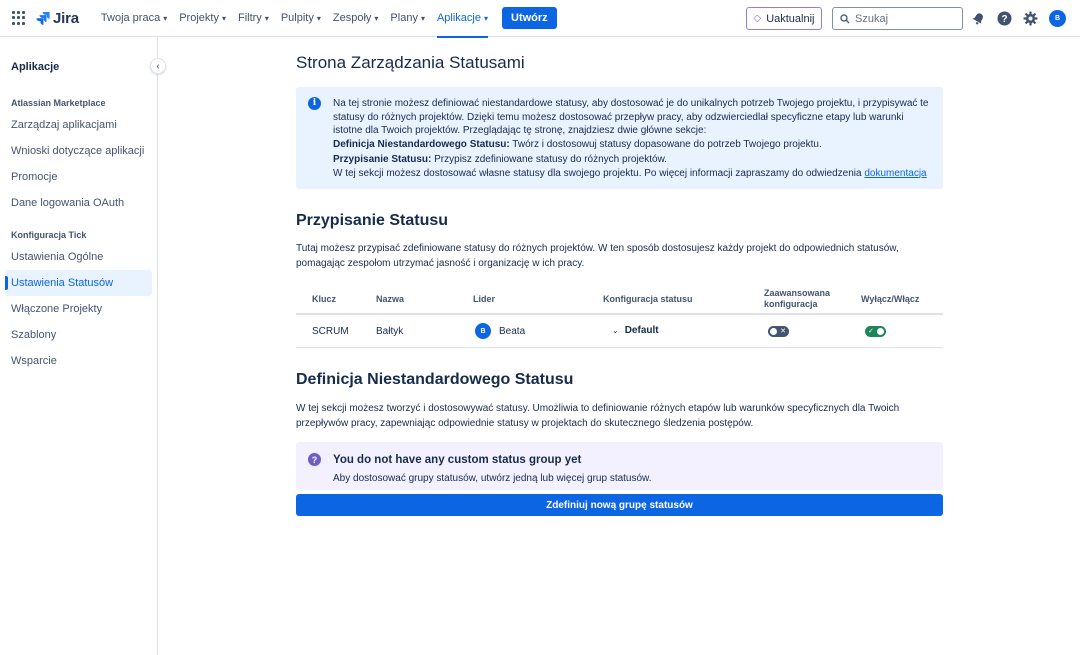 The image size is (1080, 655). Describe the element at coordinates (130, 18) in the screenshot. I see `nav-label: Twoja praca` at that location.